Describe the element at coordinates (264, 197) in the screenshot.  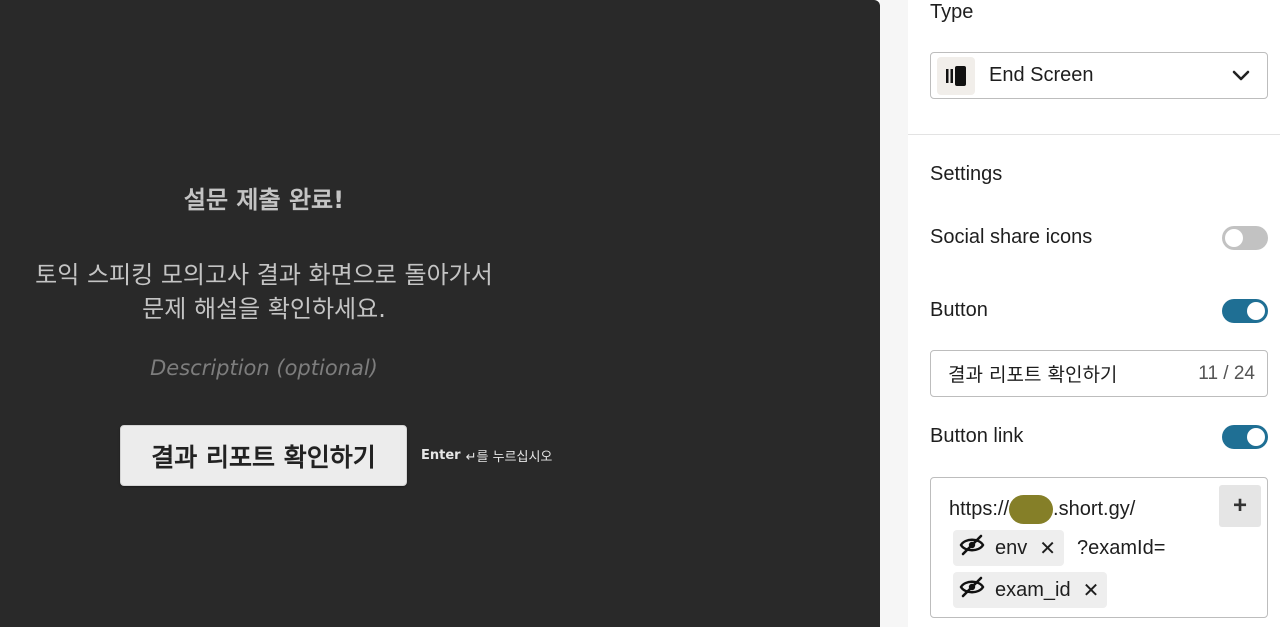
I see `end-screen-title: 설문 제출 완료!` at that location.